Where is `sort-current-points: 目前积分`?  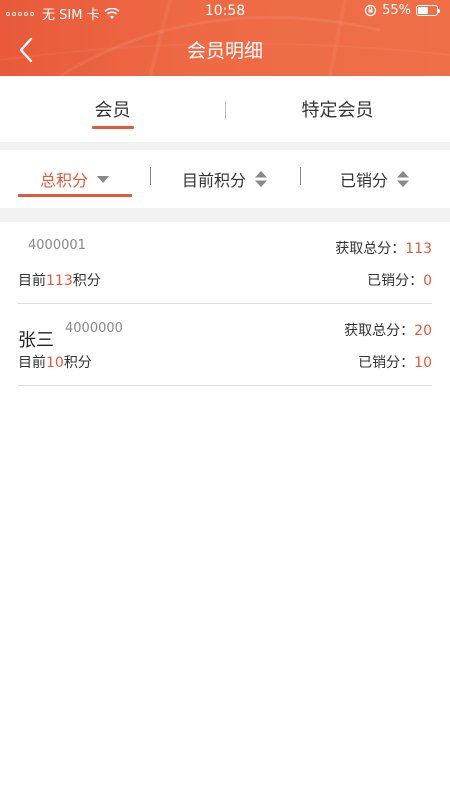 sort-current-points: 目前积分 is located at coordinates (225, 179).